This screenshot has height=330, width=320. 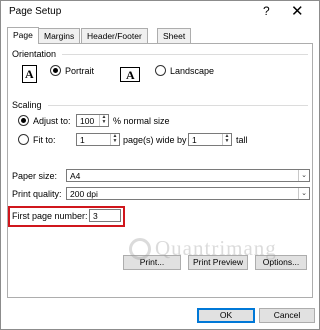 I want to click on fit-to-label: Fit to:, so click(x=44, y=140).